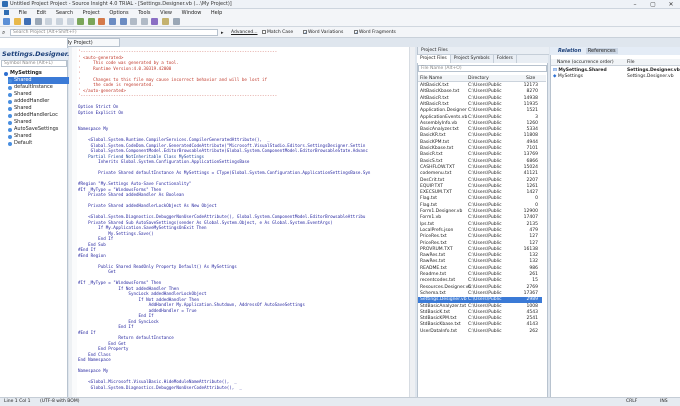 This screenshot has width=680, height=406. Describe the element at coordinates (35, 73) in the screenshot. I see `symbol-item: MySettings` at that location.